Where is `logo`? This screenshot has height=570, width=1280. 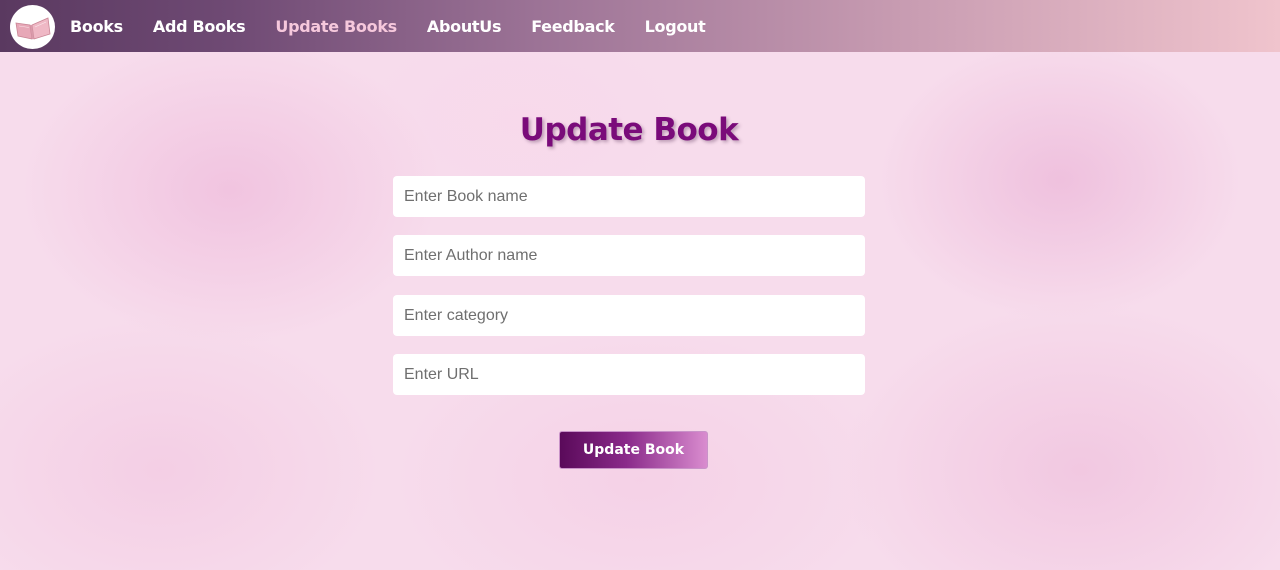 logo is located at coordinates (32, 27).